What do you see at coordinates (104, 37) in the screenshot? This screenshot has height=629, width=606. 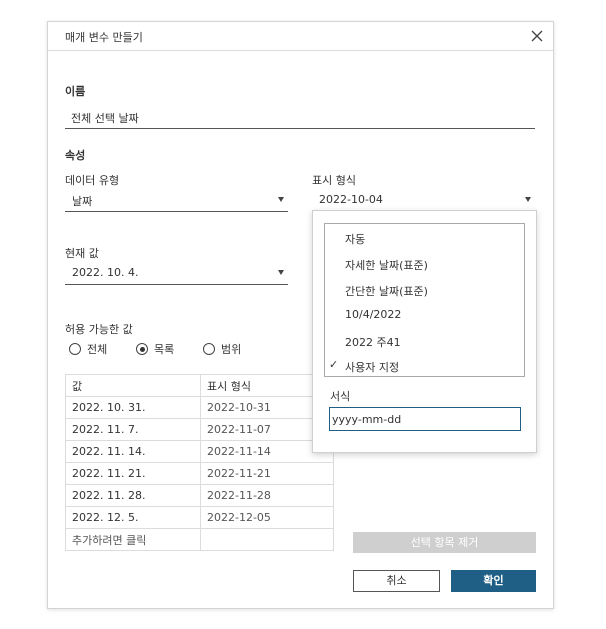 I see `dialog-title: 매개 변수 만들기` at bounding box center [104, 37].